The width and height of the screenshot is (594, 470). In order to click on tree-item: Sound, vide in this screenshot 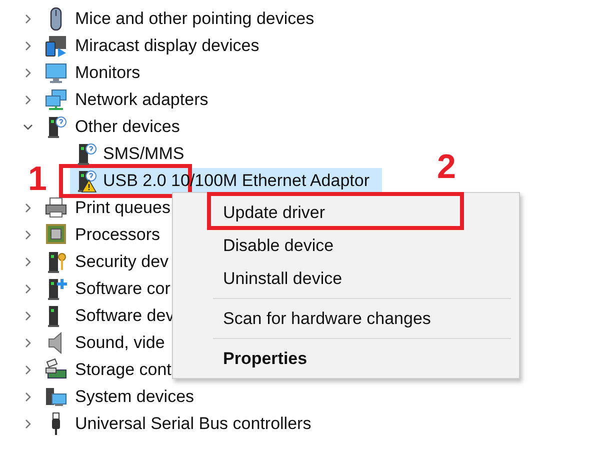, I will do `click(108, 343)`.